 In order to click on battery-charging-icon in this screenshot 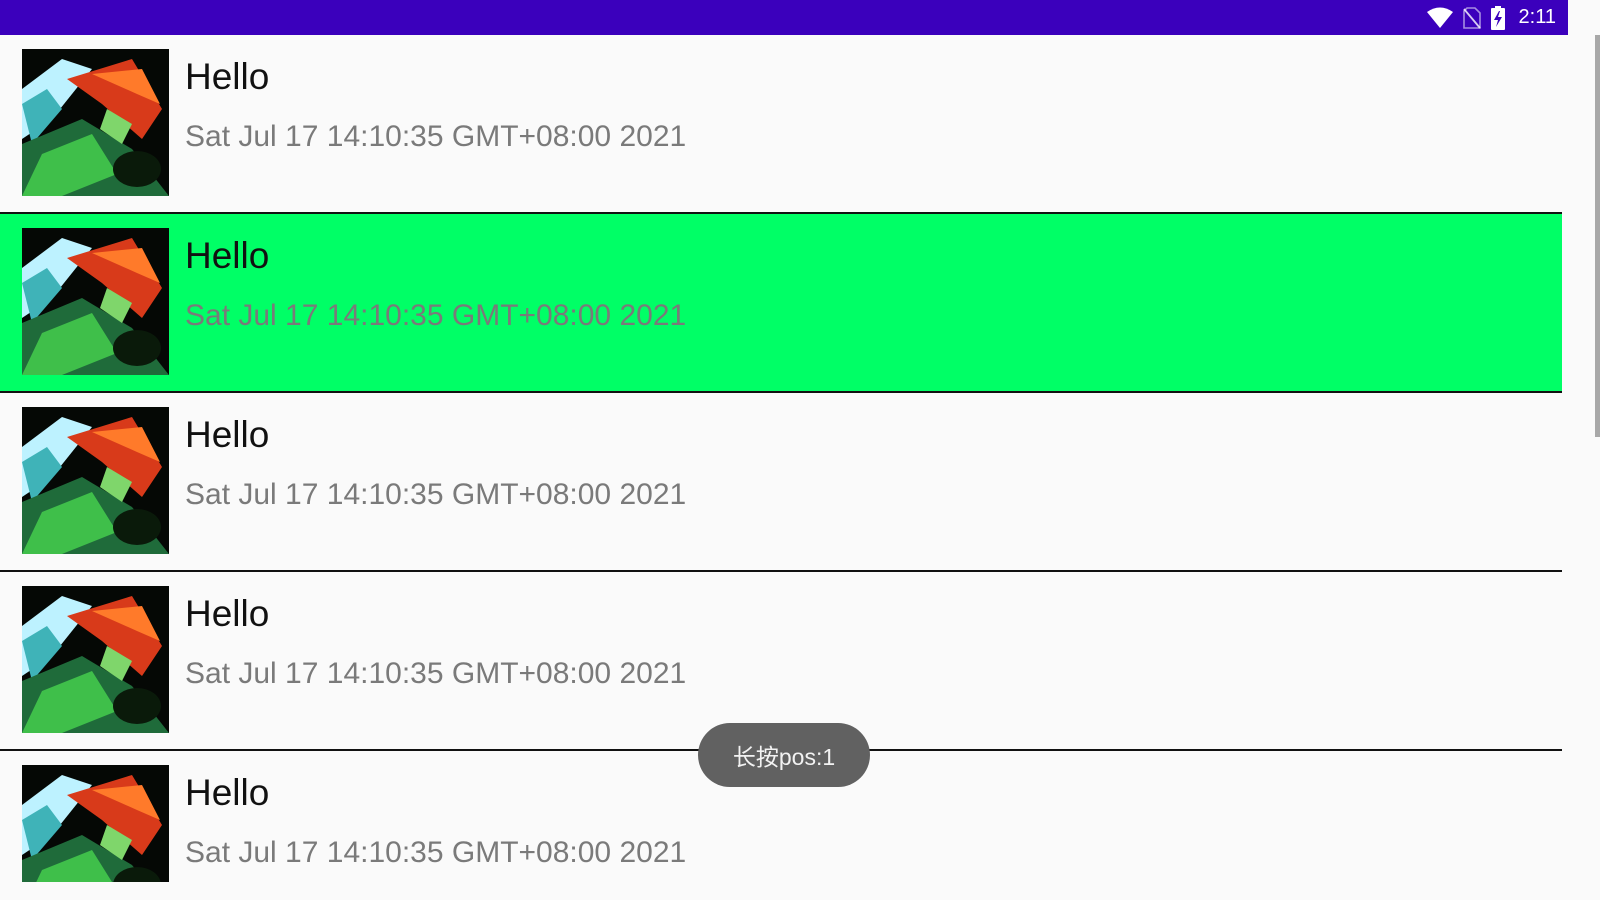, I will do `click(1497, 17)`.